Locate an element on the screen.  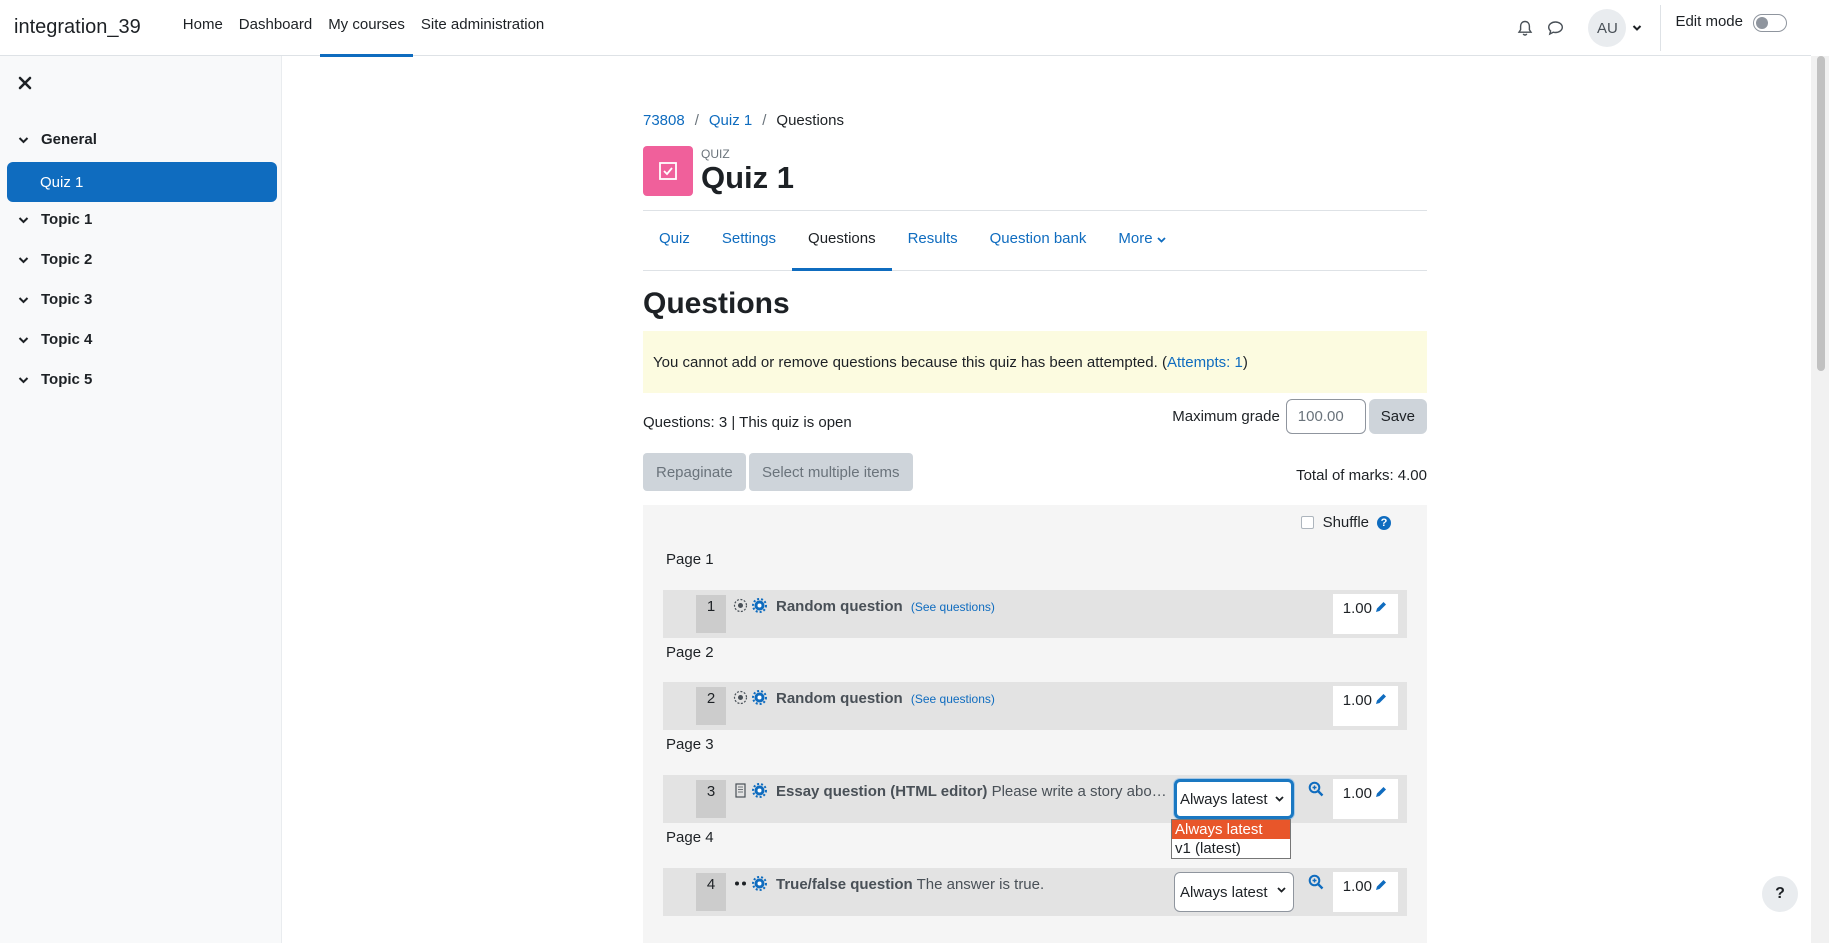
drawer-section-topic-5: Topic 5 is located at coordinates (55, 379).